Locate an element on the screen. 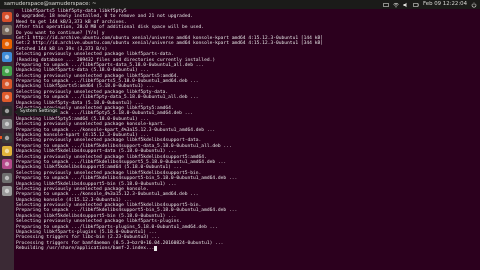 This screenshot has height=270, width=480. amazon-icon is located at coordinates (7, 110).